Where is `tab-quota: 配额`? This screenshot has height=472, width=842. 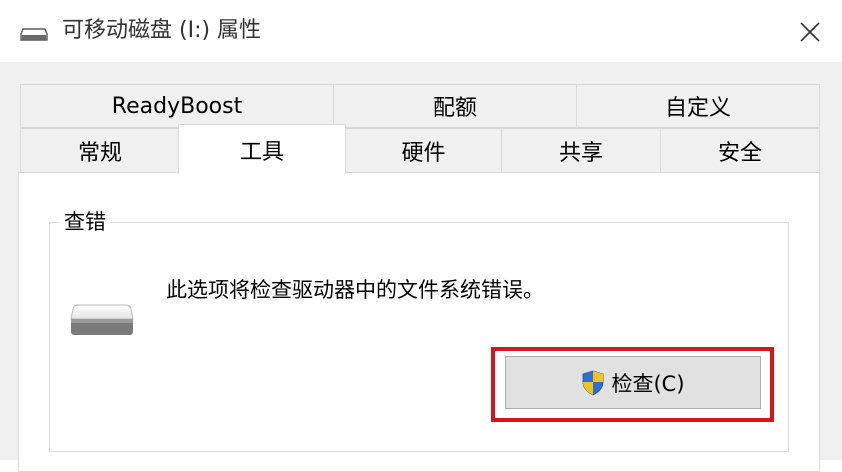 tab-quota: 配额 is located at coordinates (455, 106).